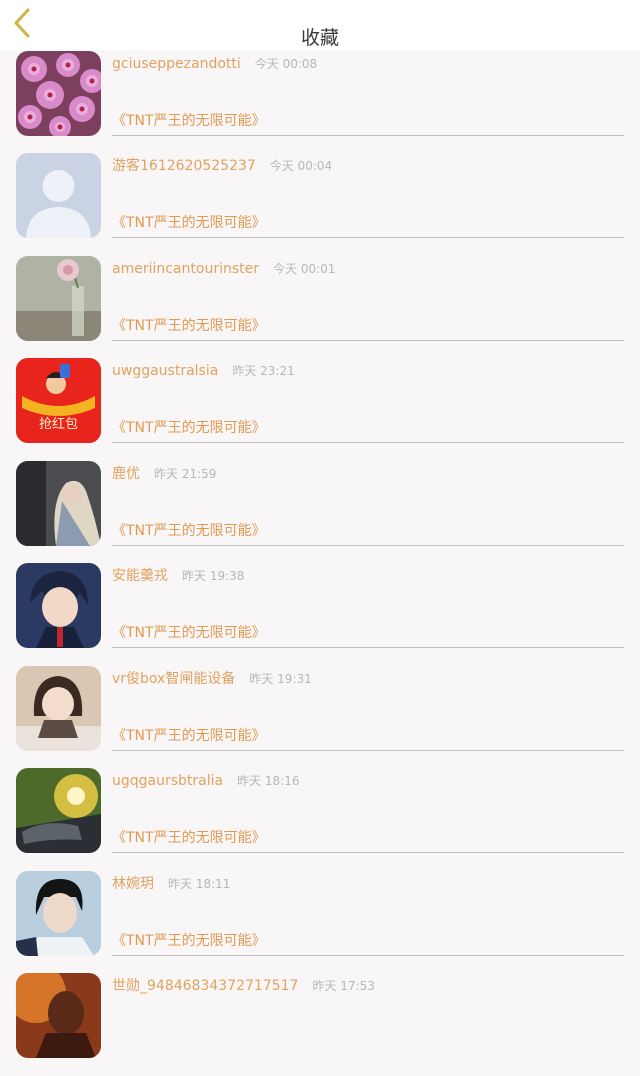  I want to click on avatar: 抢红包, so click(58, 400).